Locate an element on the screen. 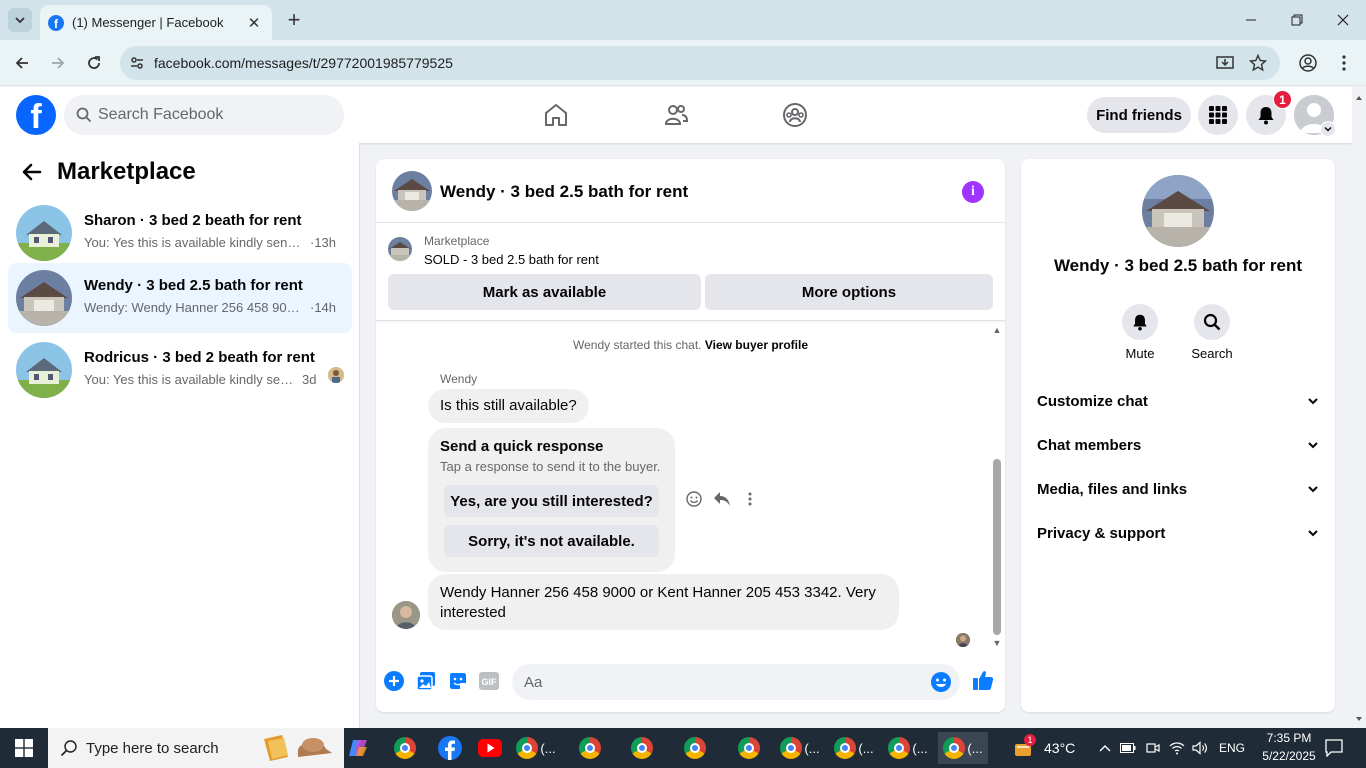 This screenshot has width=1366, height=768. media-files-links-row: Media, files and links is located at coordinates (1178, 489).